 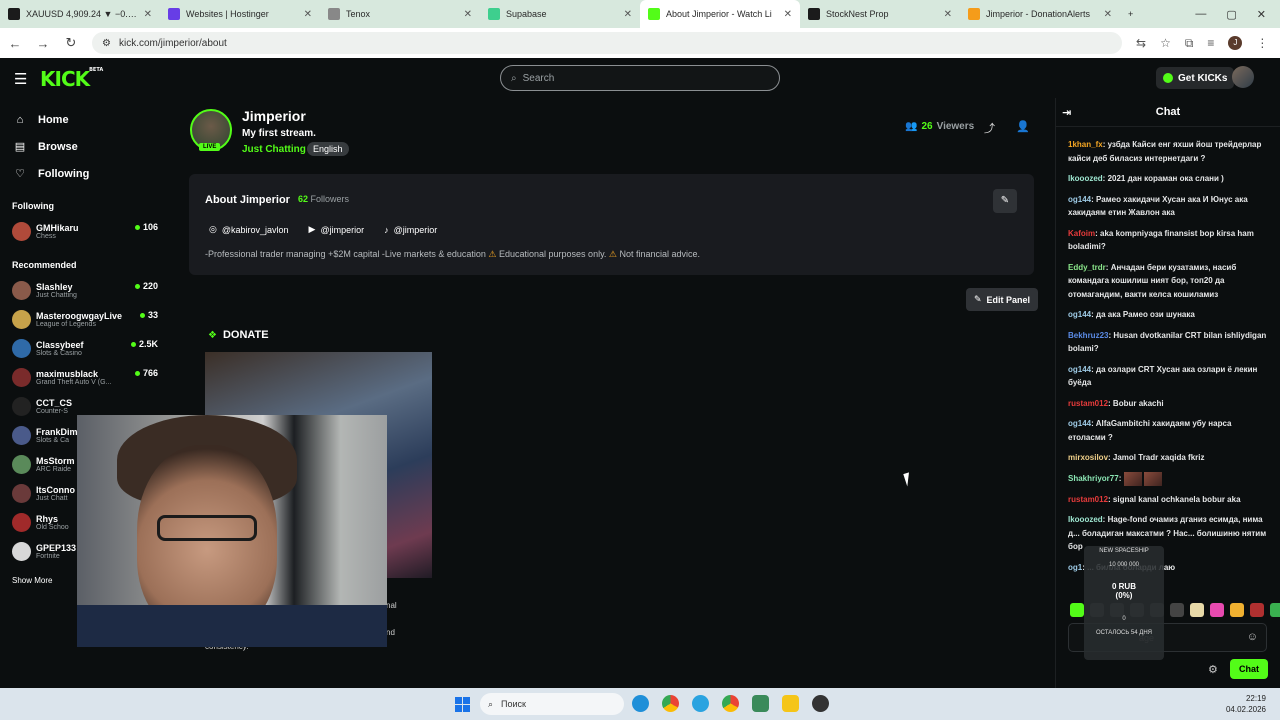 I want to click on taskbar-search: ⌕ Поиск, so click(x=552, y=704).